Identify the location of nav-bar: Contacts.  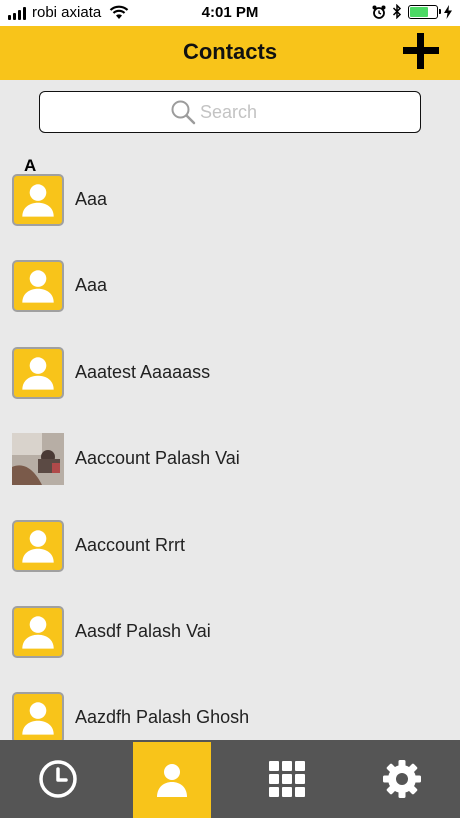
(230, 53).